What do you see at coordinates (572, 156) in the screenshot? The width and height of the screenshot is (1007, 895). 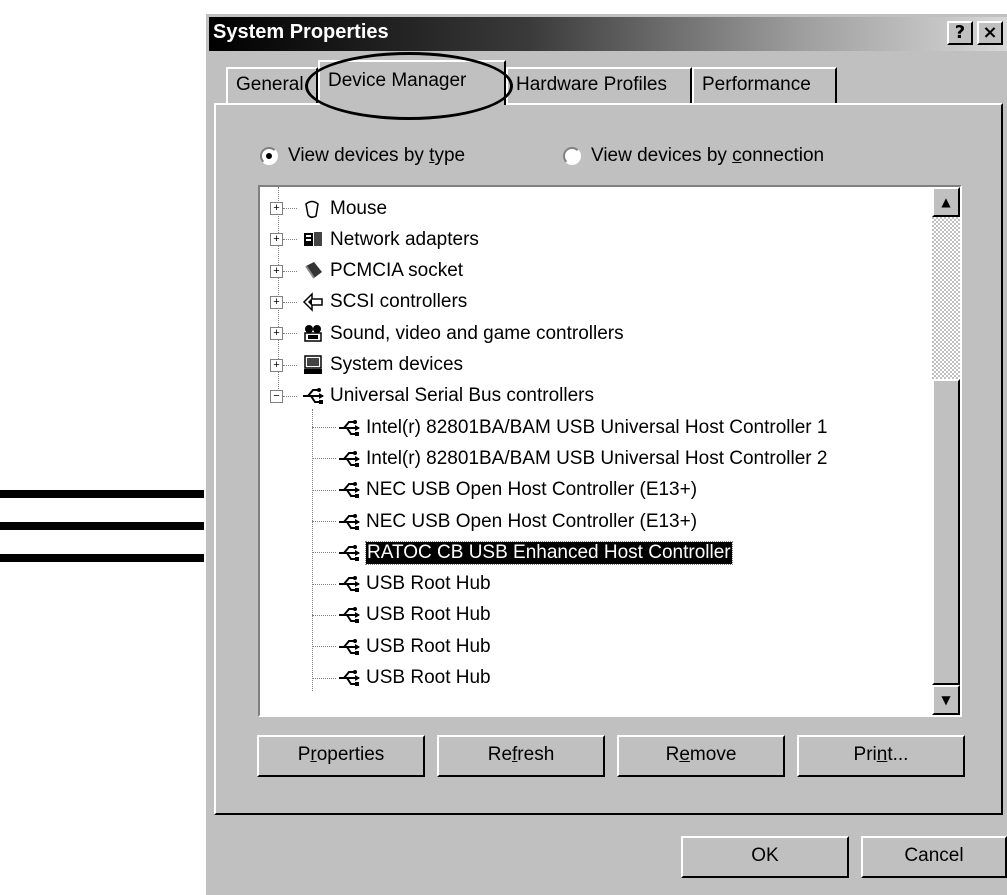 I see `view-by-connection-radio` at bounding box center [572, 156].